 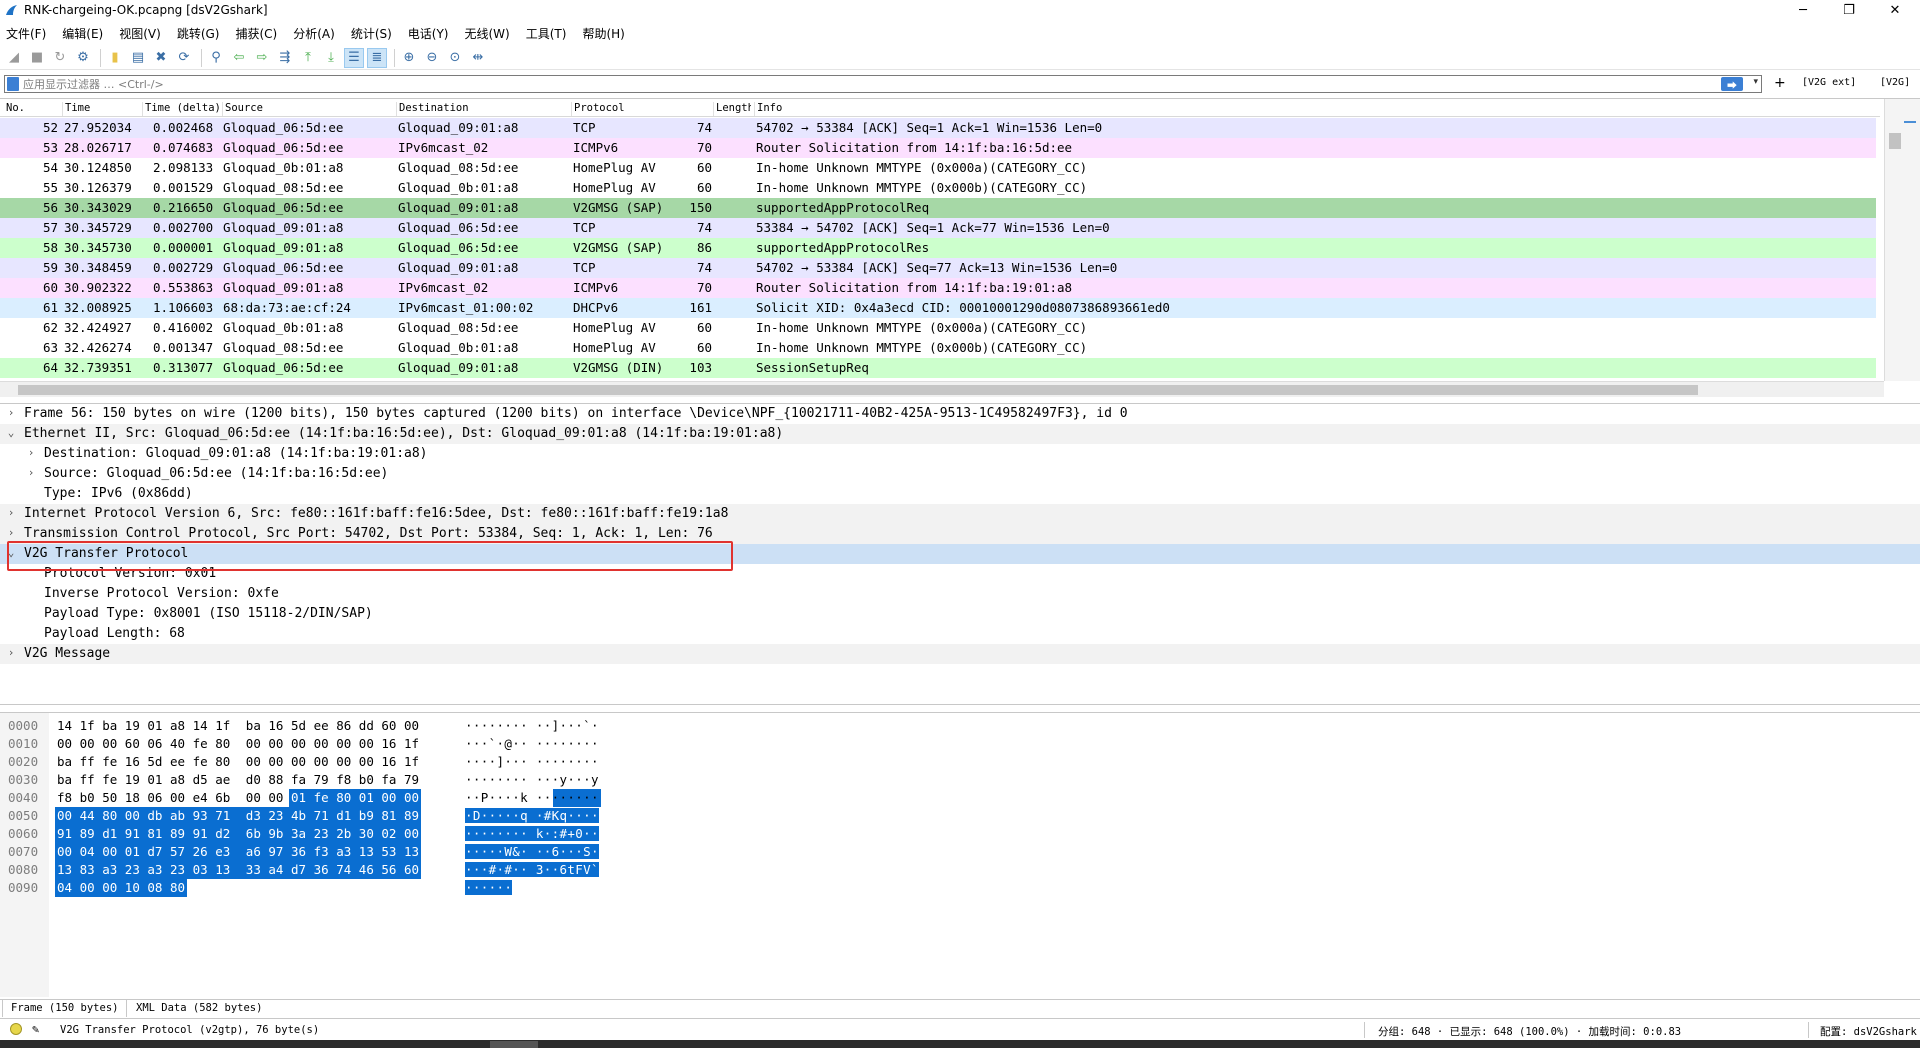 What do you see at coordinates (298, 869) in the screenshot?
I see `hex-byte: d7` at bounding box center [298, 869].